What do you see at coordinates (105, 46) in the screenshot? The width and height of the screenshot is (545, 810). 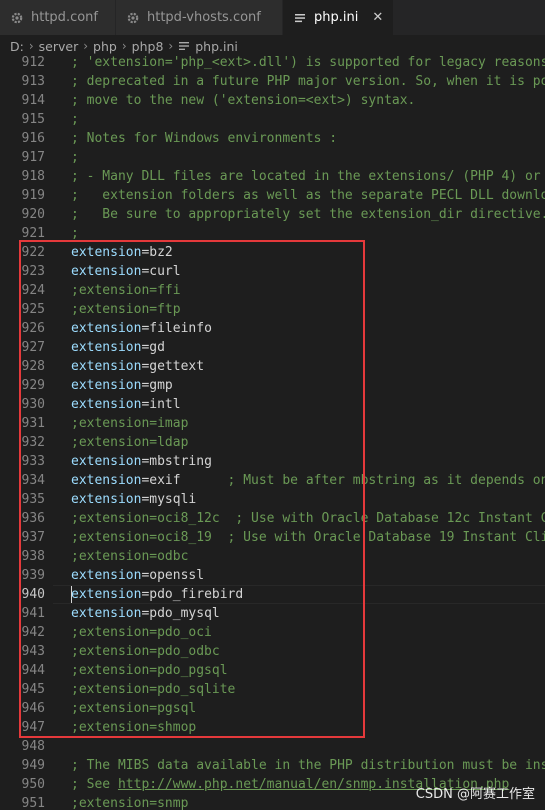 I see `breadcrumb-item-php: php` at bounding box center [105, 46].